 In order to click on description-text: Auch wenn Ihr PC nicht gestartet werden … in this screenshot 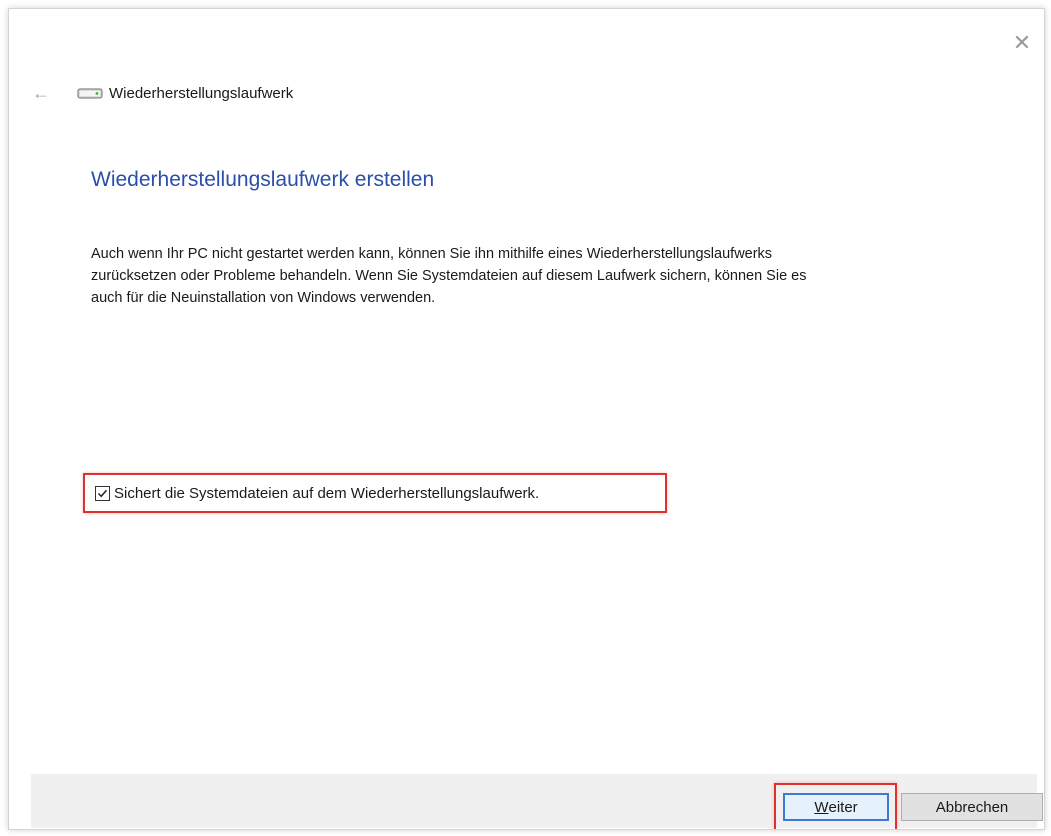, I will do `click(556, 276)`.